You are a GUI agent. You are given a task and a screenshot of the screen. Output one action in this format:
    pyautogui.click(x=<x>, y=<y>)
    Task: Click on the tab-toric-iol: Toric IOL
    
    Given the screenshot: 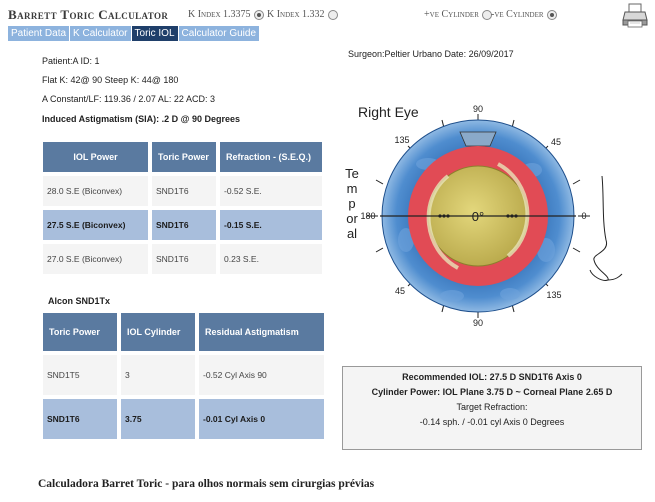 What is the action you would take?
    pyautogui.click(x=154, y=33)
    